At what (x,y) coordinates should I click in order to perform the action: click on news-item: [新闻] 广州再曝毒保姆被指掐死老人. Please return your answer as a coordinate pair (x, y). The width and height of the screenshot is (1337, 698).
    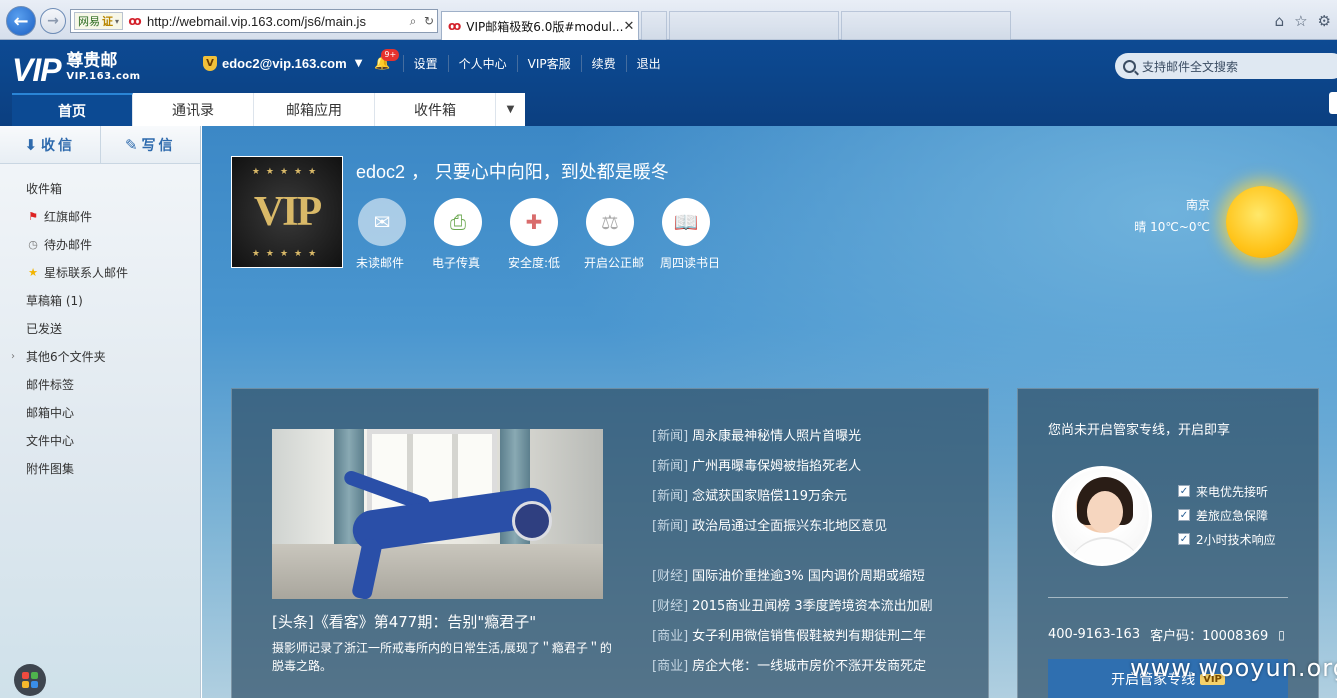
    Looking at the image, I should click on (812, 464).